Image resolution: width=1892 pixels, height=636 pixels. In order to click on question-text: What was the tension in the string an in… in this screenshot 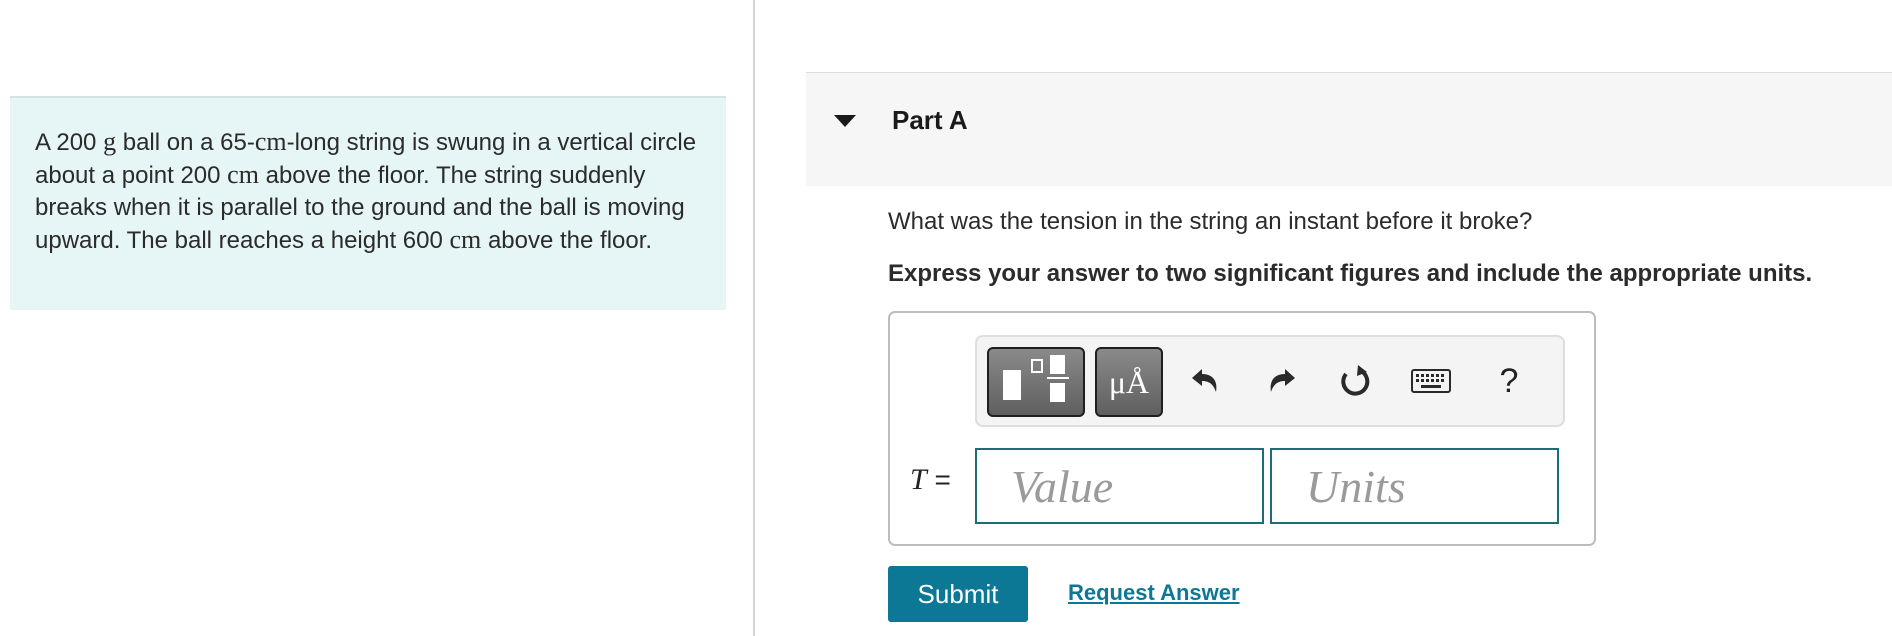, I will do `click(1210, 221)`.